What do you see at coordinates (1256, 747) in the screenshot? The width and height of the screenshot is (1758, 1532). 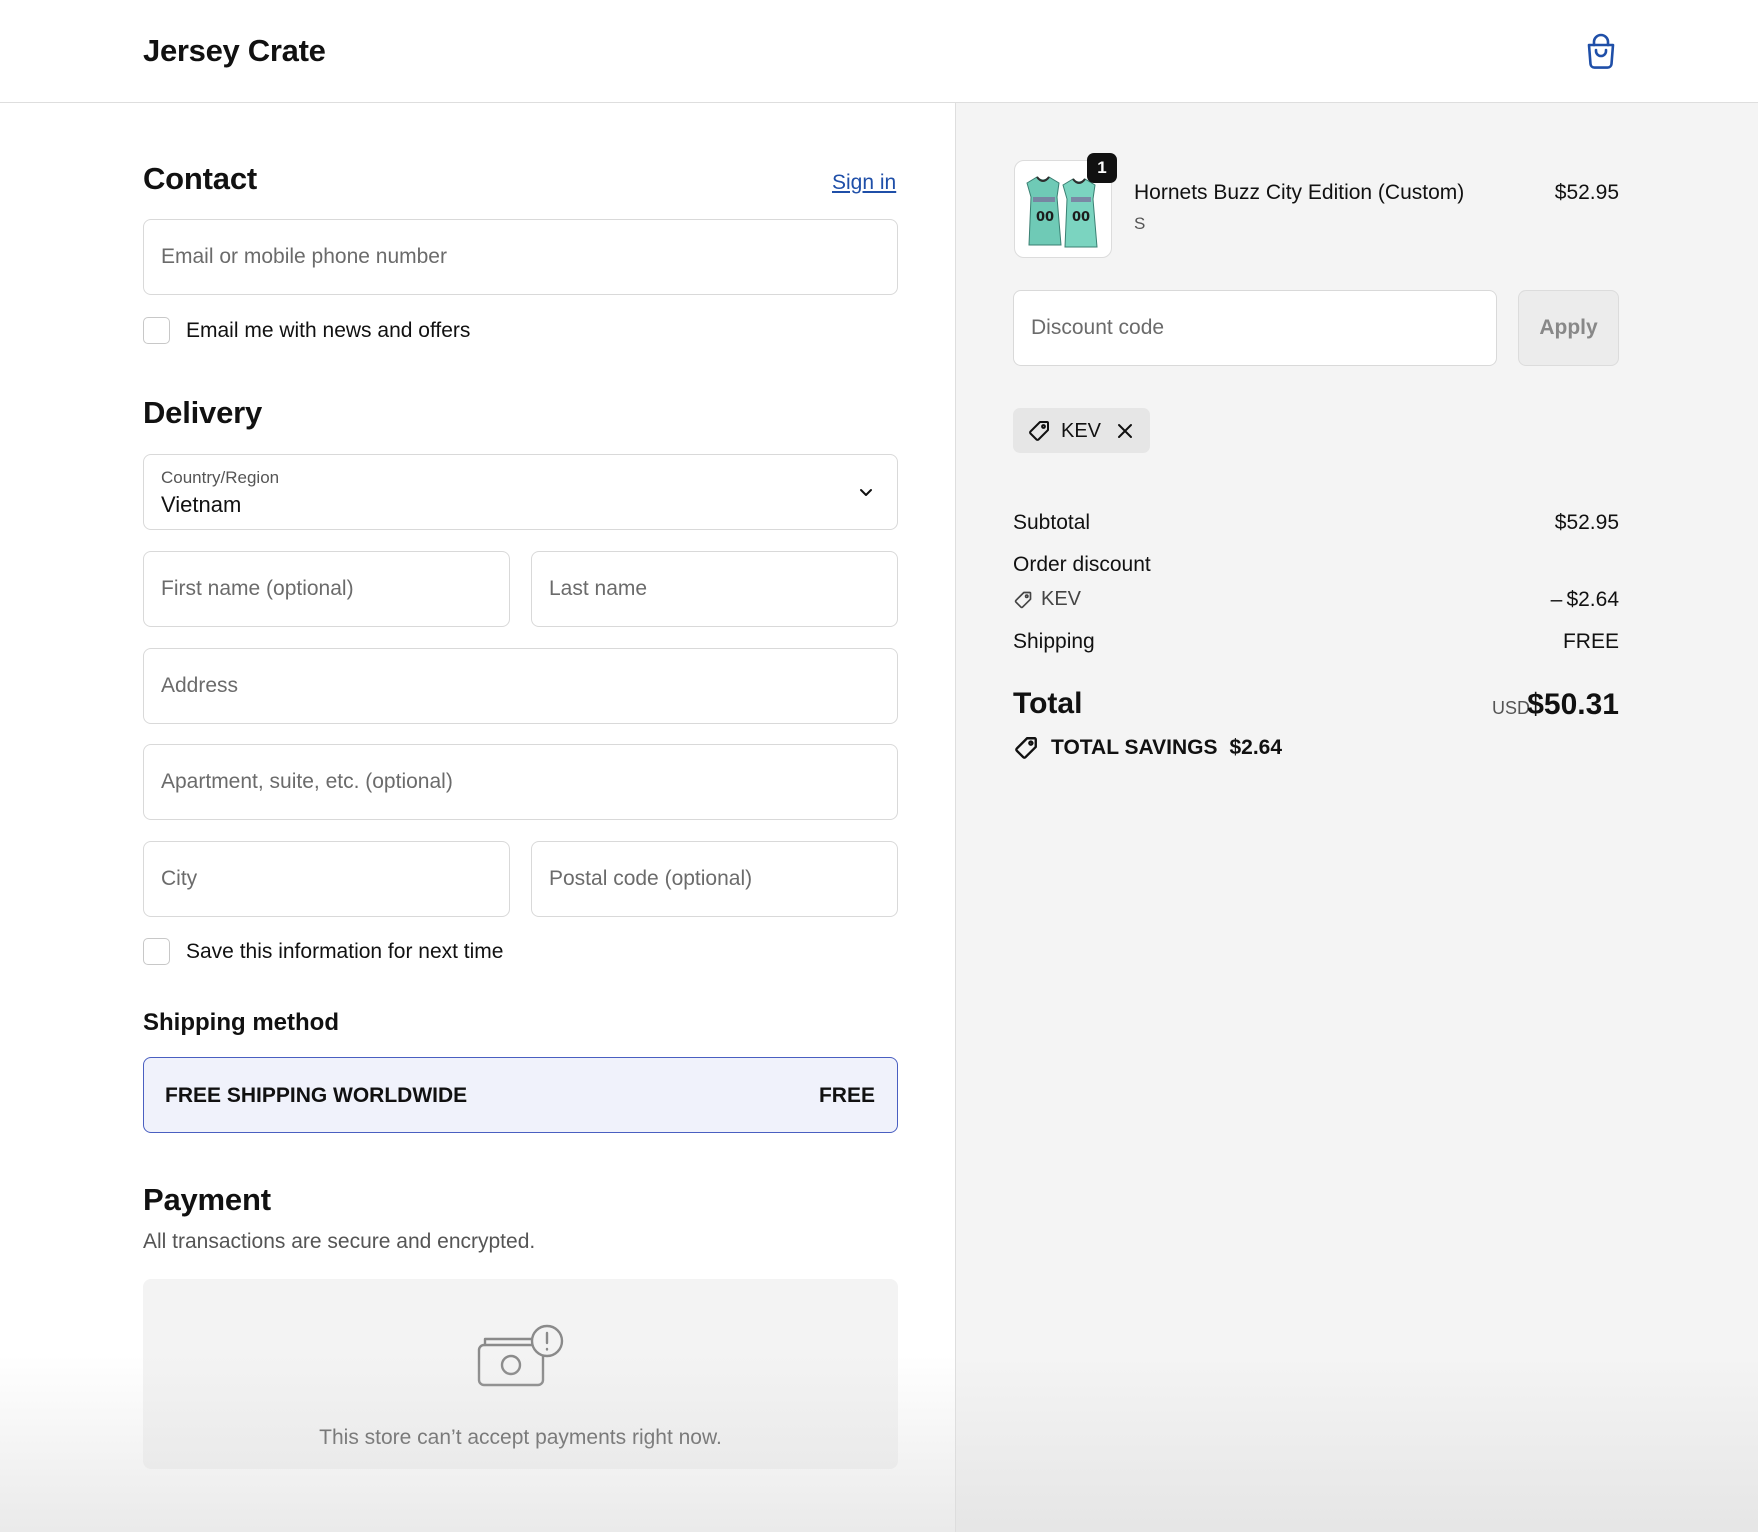 I see `total-savings-value: $2.64` at bounding box center [1256, 747].